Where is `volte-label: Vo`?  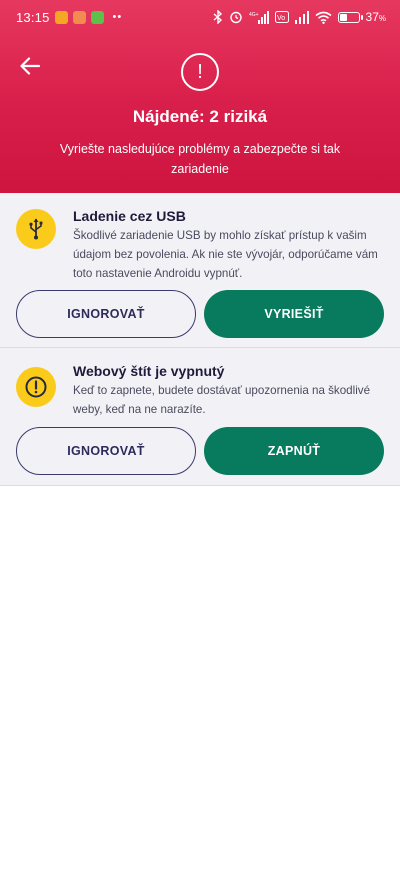 volte-label: Vo is located at coordinates (281, 18).